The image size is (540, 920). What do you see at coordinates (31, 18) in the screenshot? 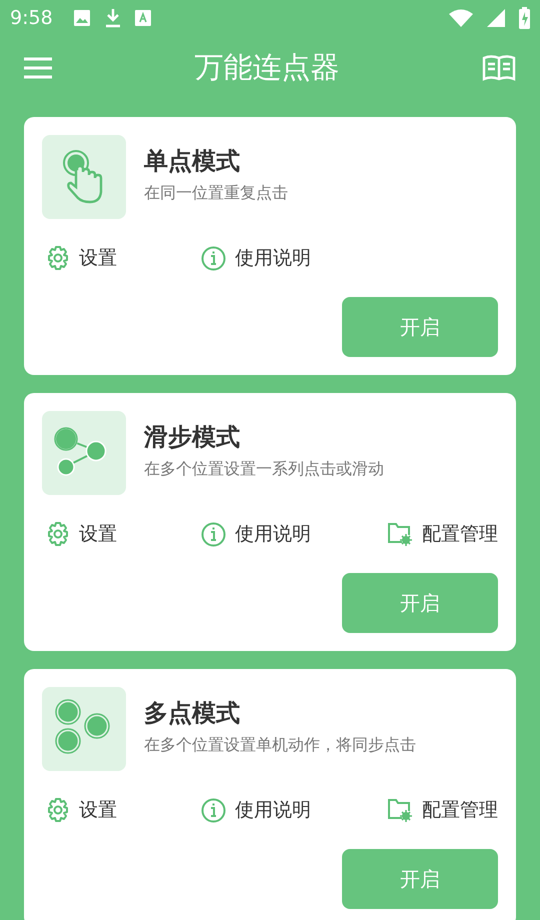
I see `status-time: 9:58` at bounding box center [31, 18].